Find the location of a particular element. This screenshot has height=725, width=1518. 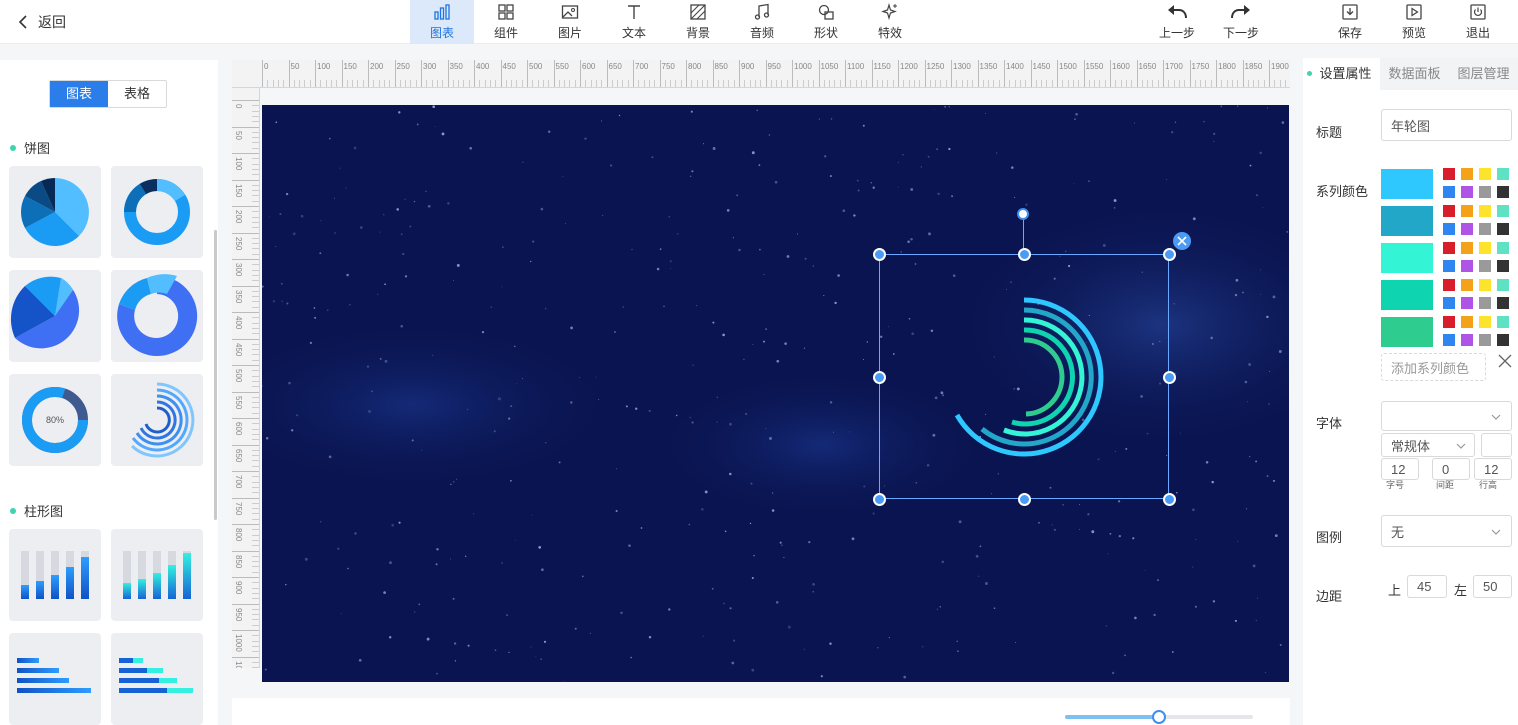

rotate-handle is located at coordinates (1023, 214).